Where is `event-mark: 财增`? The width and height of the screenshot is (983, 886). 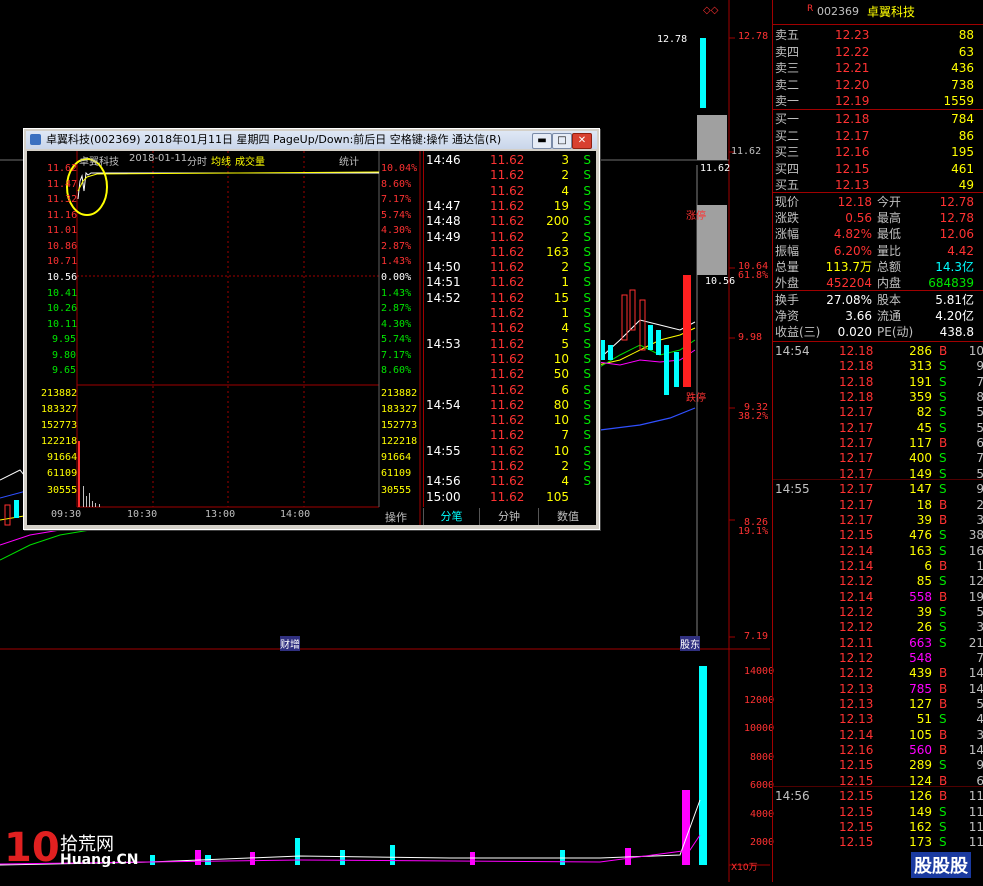
event-mark: 财增 is located at coordinates (290, 643).